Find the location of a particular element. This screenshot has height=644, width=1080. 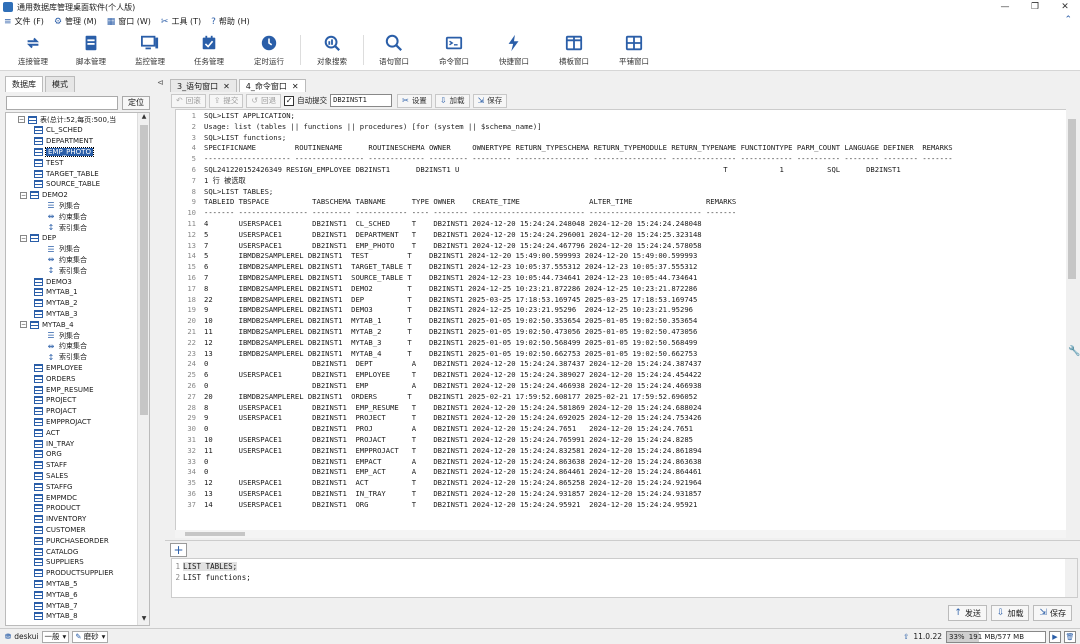

tree-item: INVENTORY is located at coordinates (60, 519).